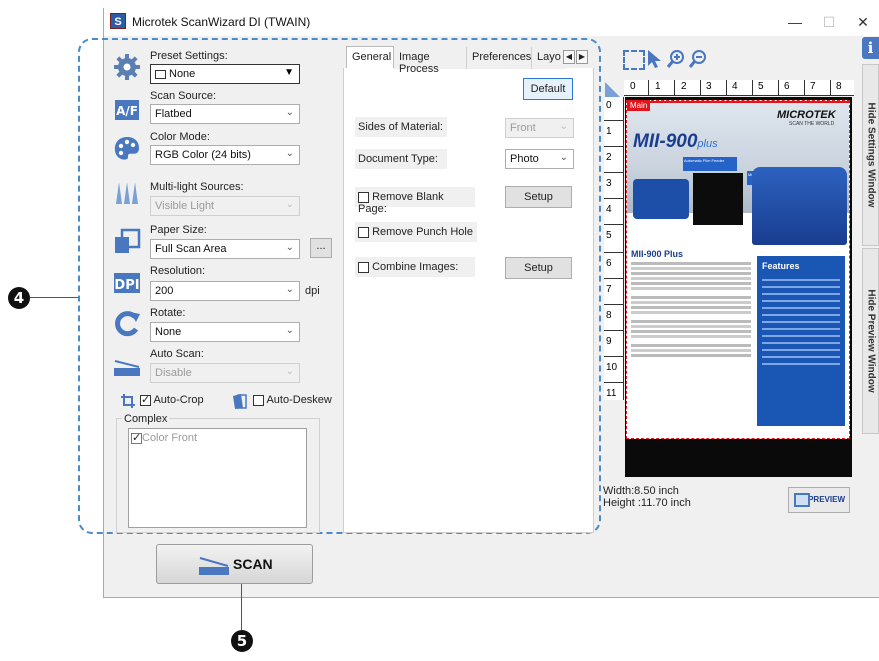  What do you see at coordinates (655, 59) in the screenshot?
I see `pointer-icon` at bounding box center [655, 59].